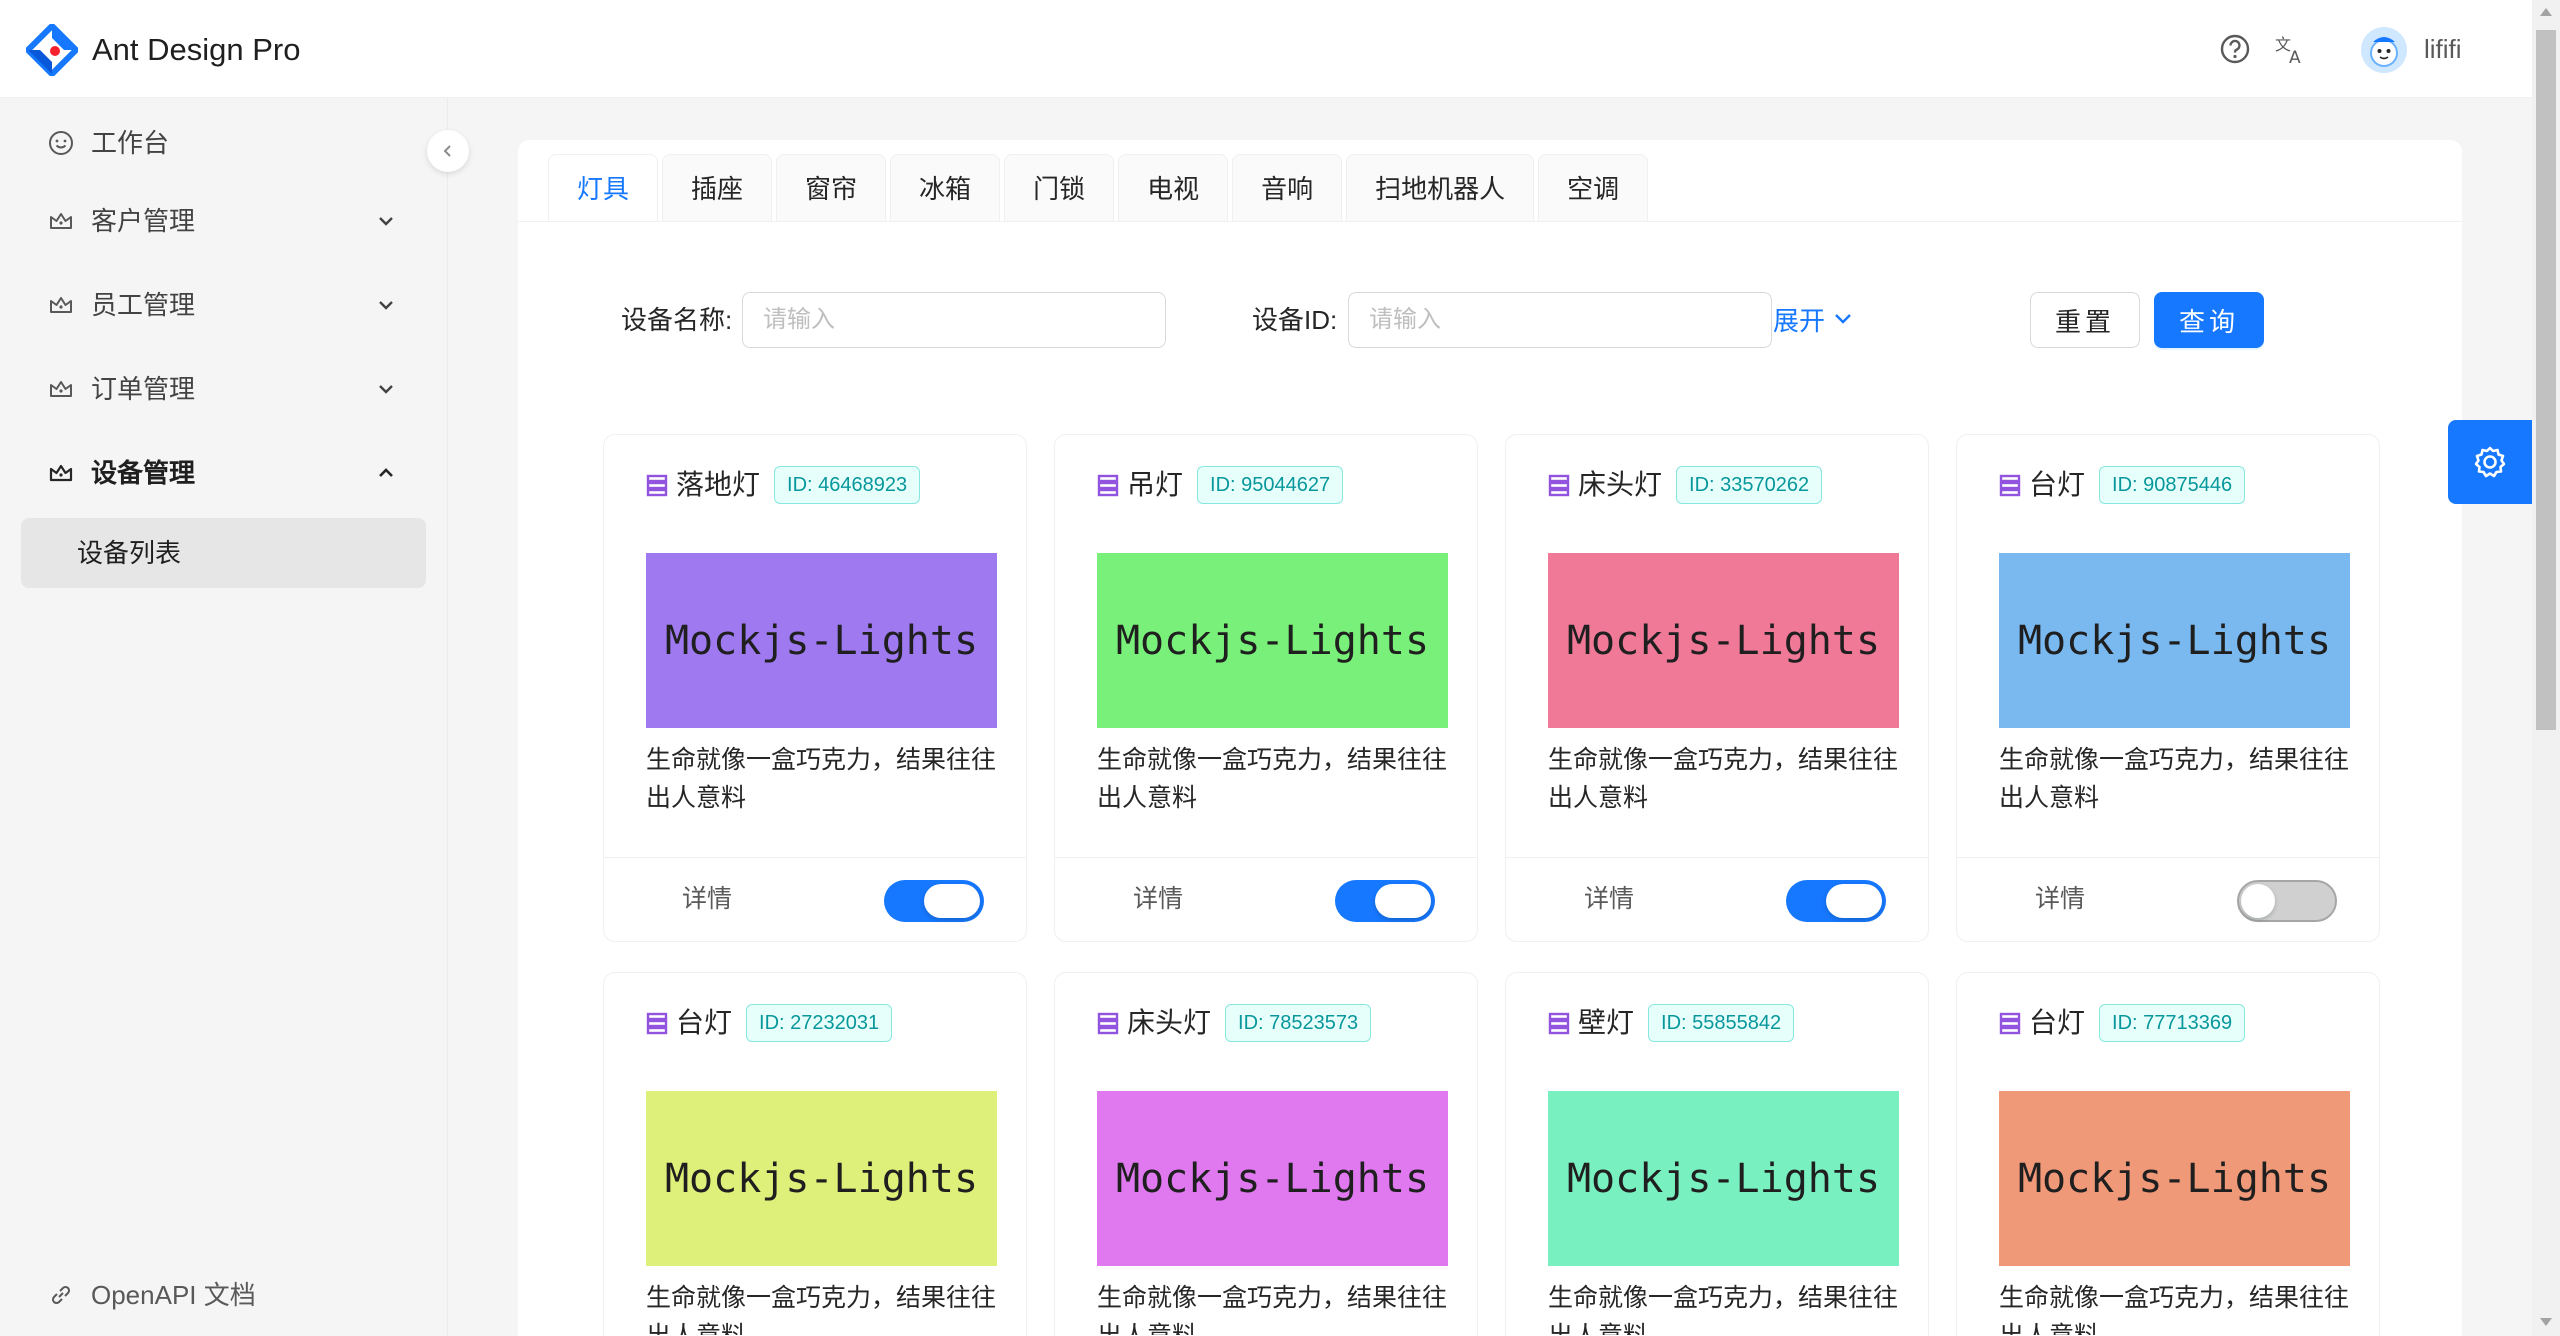 This screenshot has width=2560, height=1336. Describe the element at coordinates (2546, 12) in the screenshot. I see `scroll-up-arrow` at that location.